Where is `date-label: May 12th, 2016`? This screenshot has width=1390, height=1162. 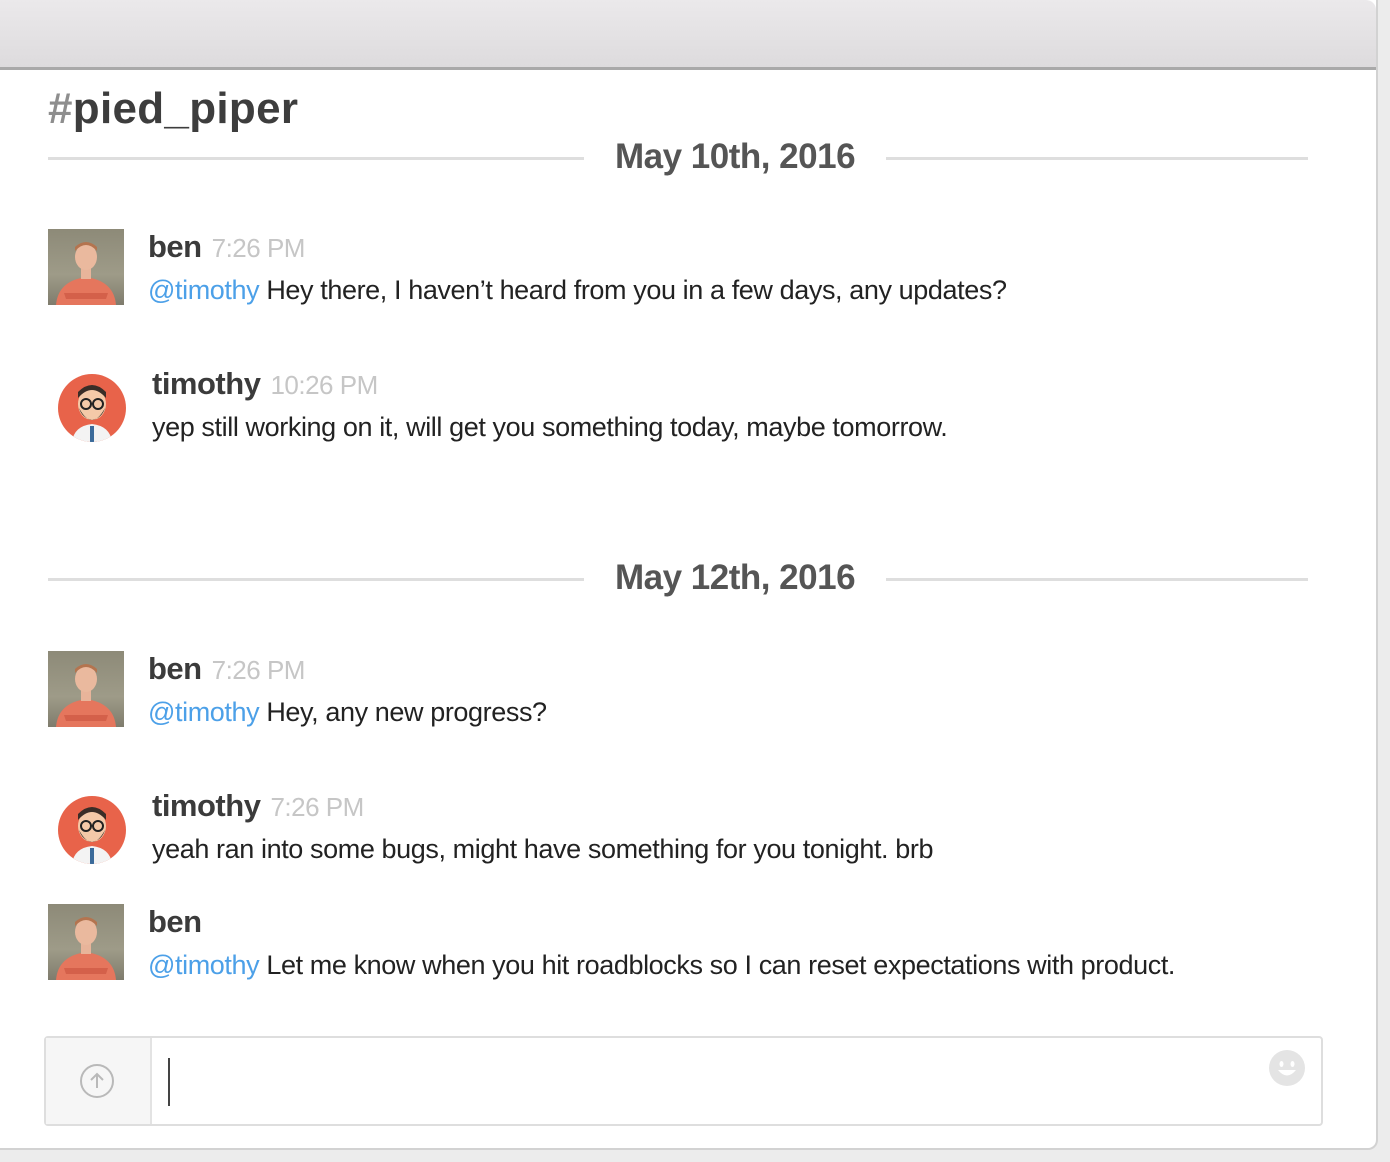 date-label: May 12th, 2016 is located at coordinates (735, 577).